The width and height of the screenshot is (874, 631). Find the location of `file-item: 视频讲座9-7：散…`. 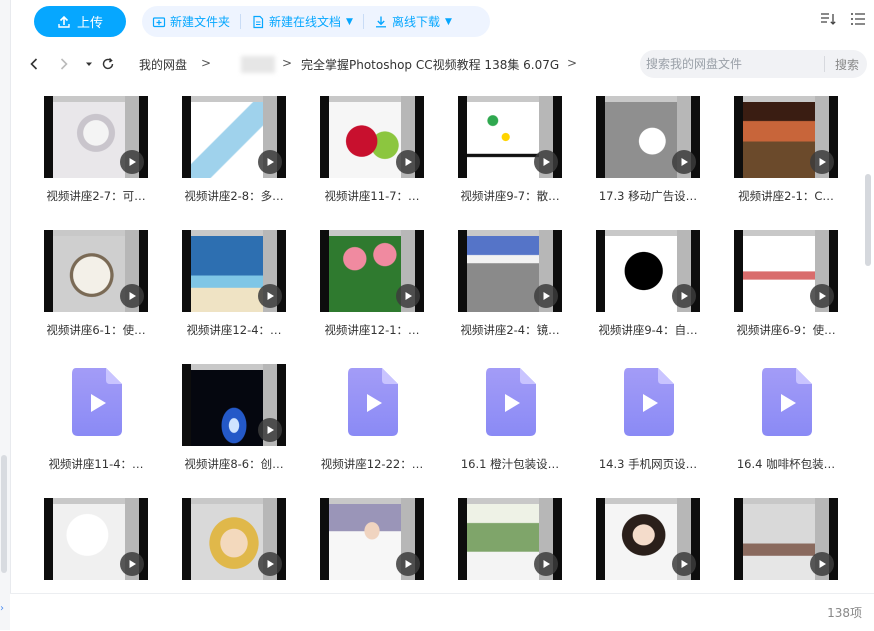

file-item: 视频讲座9-7：散… is located at coordinates (502, 149).